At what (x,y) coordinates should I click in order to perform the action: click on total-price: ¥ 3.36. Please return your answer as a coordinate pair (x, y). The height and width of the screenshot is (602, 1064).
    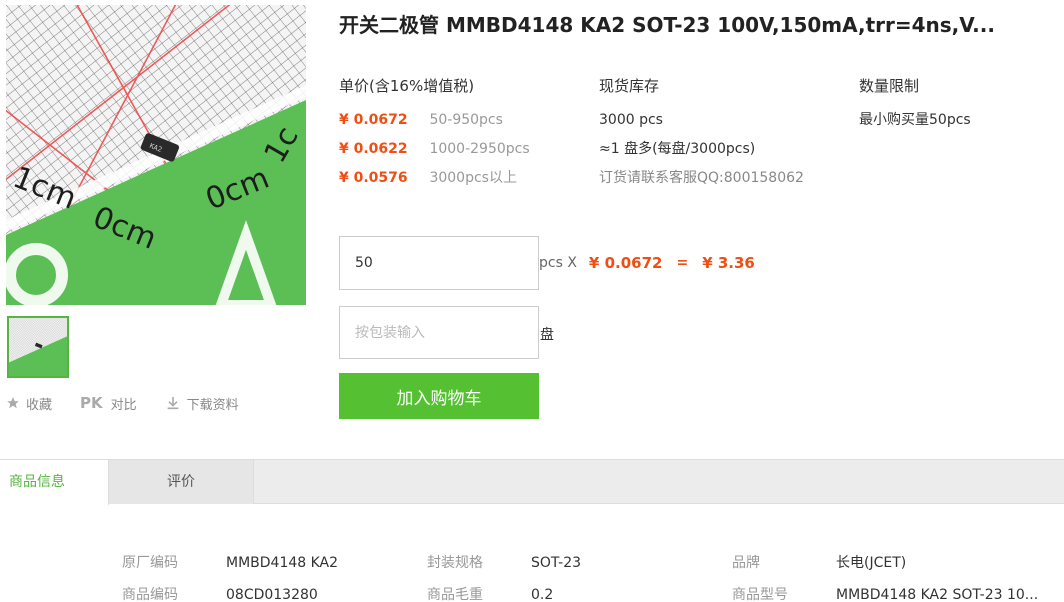
    Looking at the image, I should click on (728, 263).